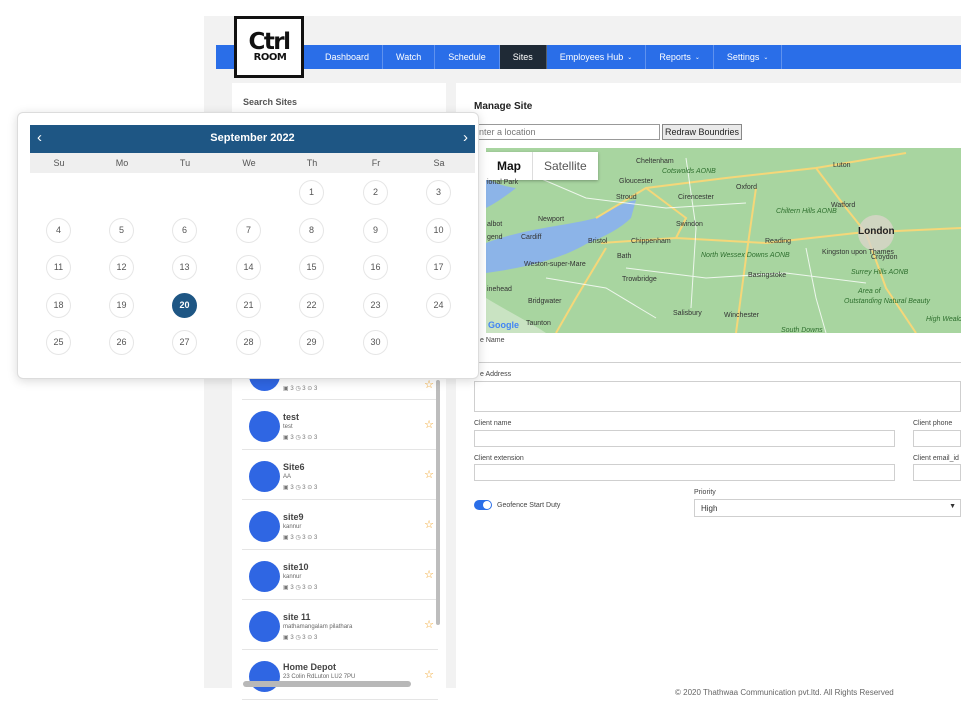 This screenshot has height=713, width=961. Describe the element at coordinates (409, 57) in the screenshot. I see `nav-item-watch: Watch` at that location.